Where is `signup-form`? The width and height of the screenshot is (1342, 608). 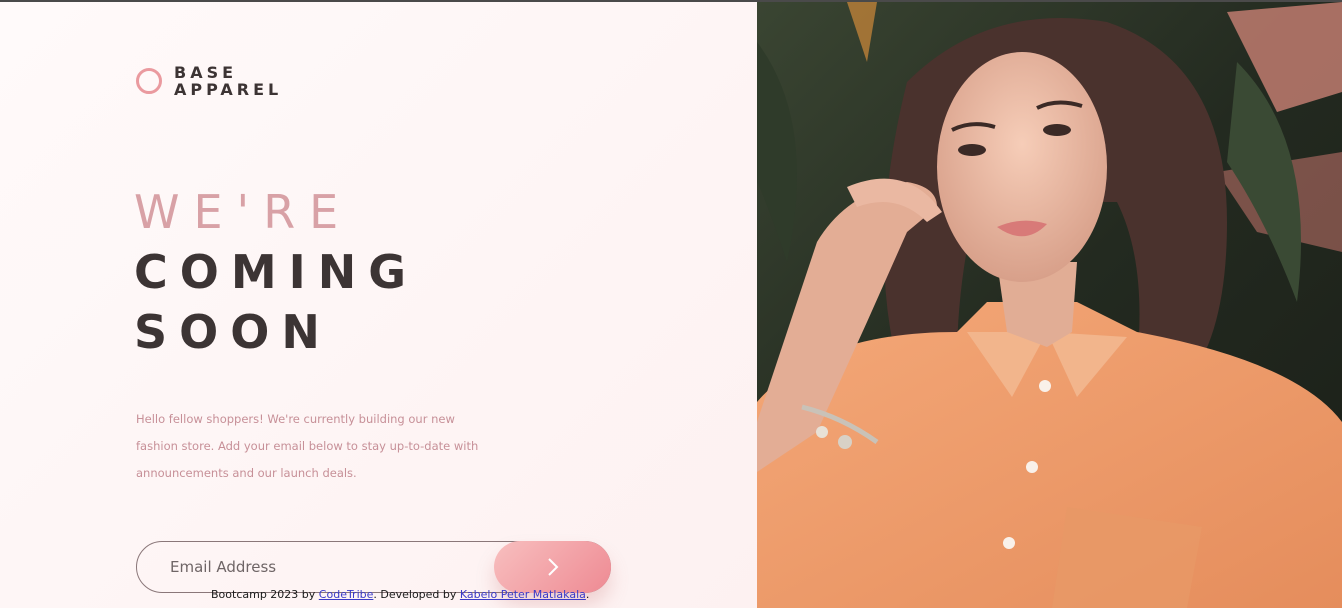 signup-form is located at coordinates (373, 567).